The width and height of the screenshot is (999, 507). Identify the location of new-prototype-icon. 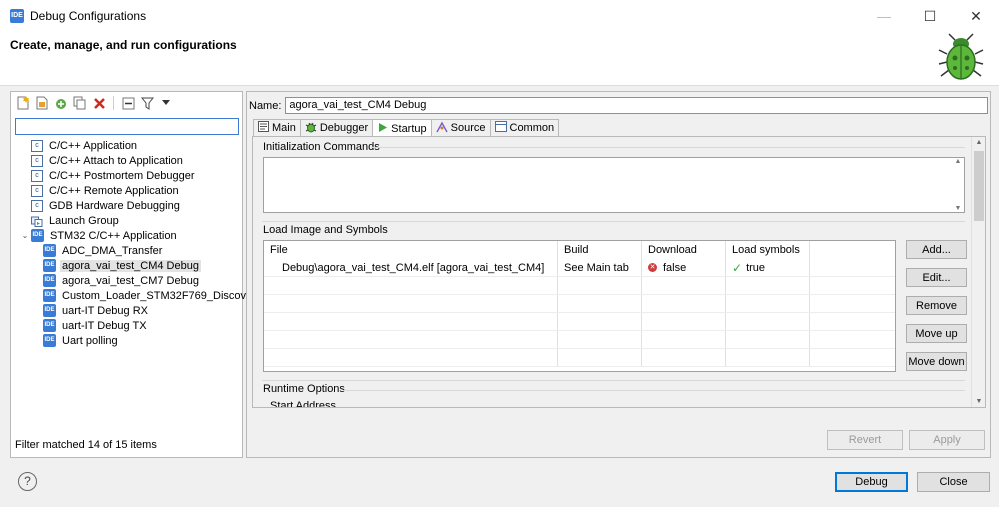
(42, 103).